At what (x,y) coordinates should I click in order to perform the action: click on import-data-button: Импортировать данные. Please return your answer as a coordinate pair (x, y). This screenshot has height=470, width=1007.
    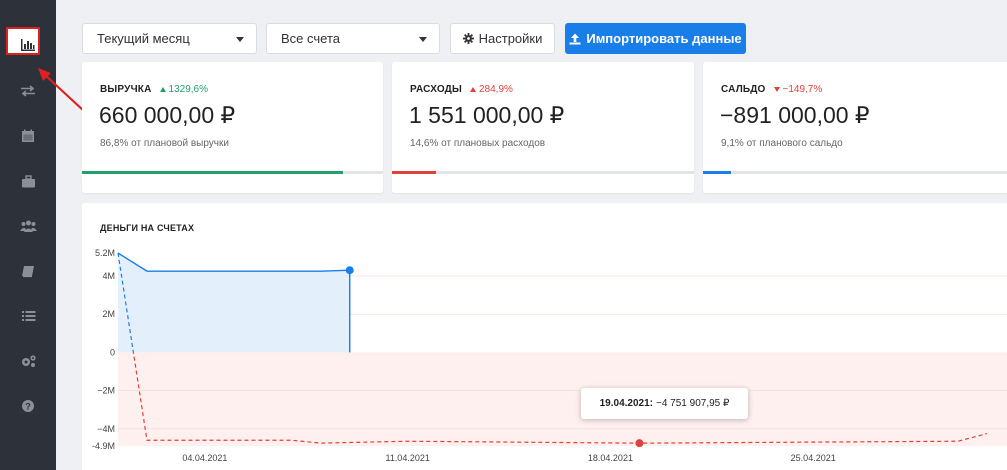
    Looking at the image, I should click on (655, 38).